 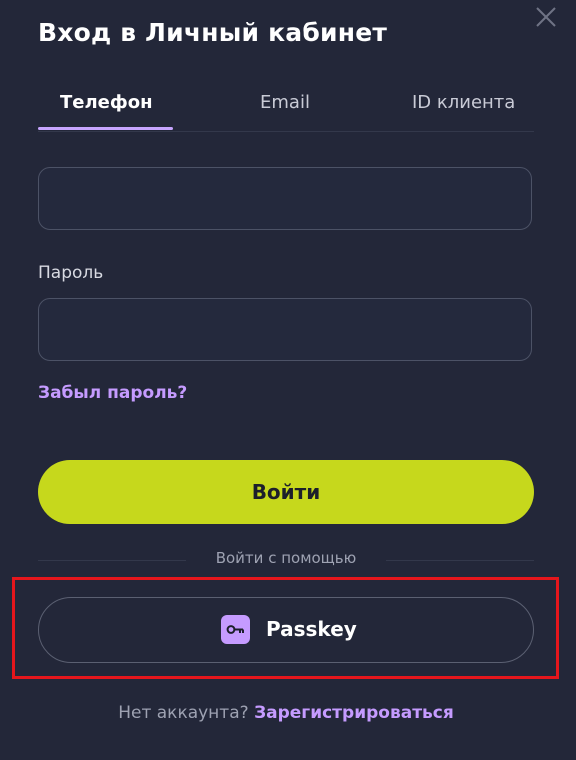 What do you see at coordinates (106, 102) in the screenshot?
I see `tab-phone: Телефон` at bounding box center [106, 102].